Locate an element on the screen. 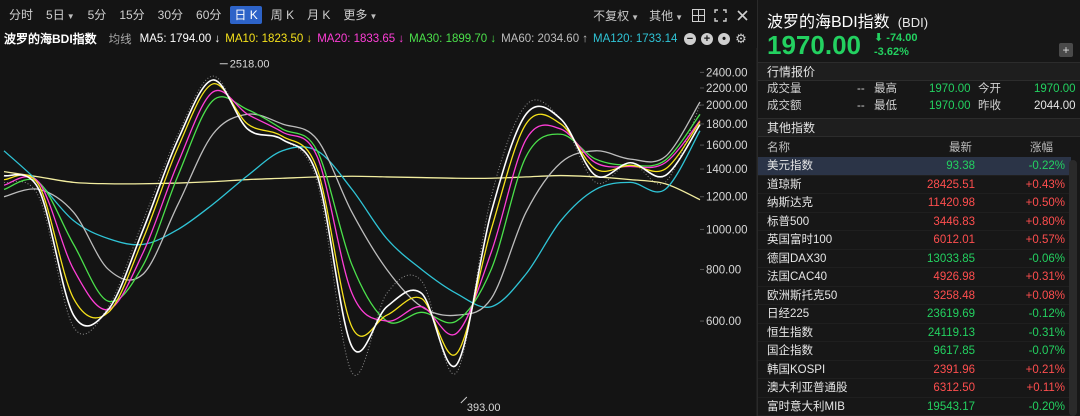 Image resolution: width=1080 pixels, height=416 pixels. index-row: 恒生指数 24119.13 -0.31% is located at coordinates (914, 333).